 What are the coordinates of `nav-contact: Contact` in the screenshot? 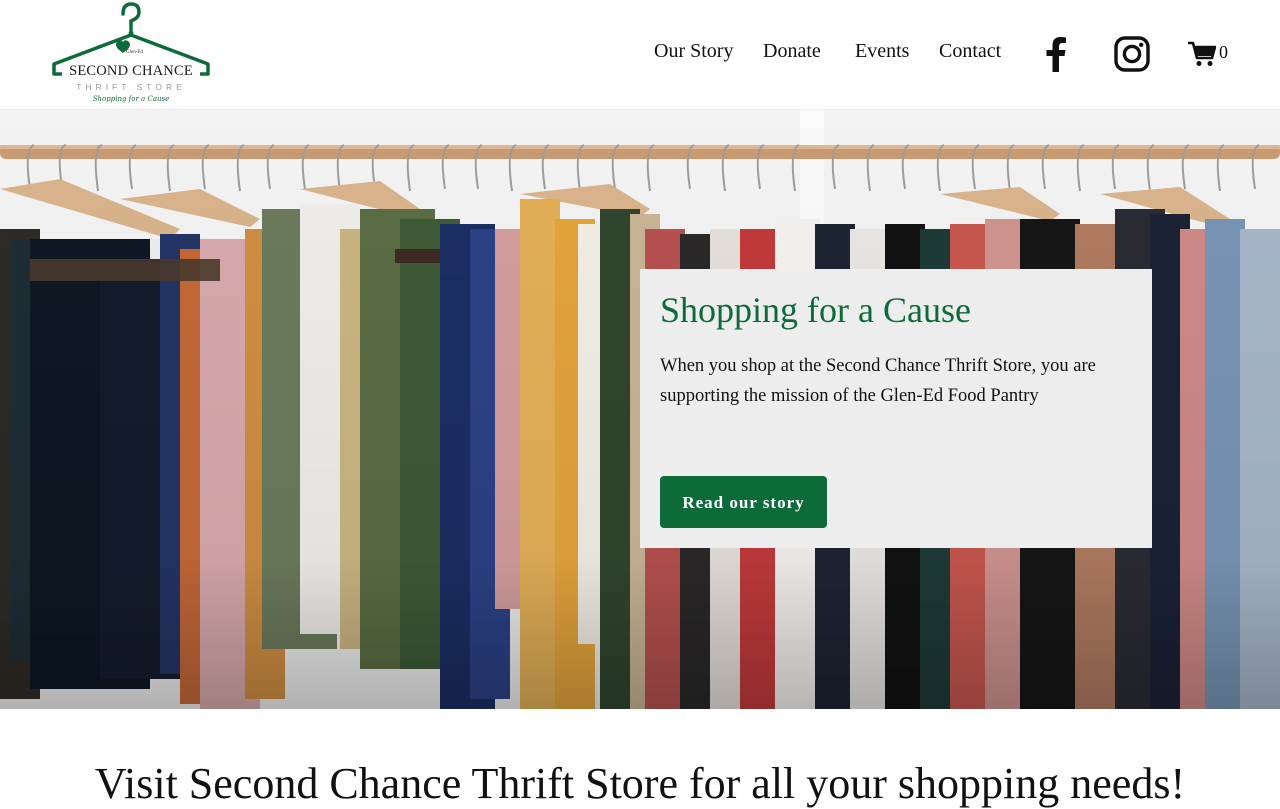 It's located at (970, 51).